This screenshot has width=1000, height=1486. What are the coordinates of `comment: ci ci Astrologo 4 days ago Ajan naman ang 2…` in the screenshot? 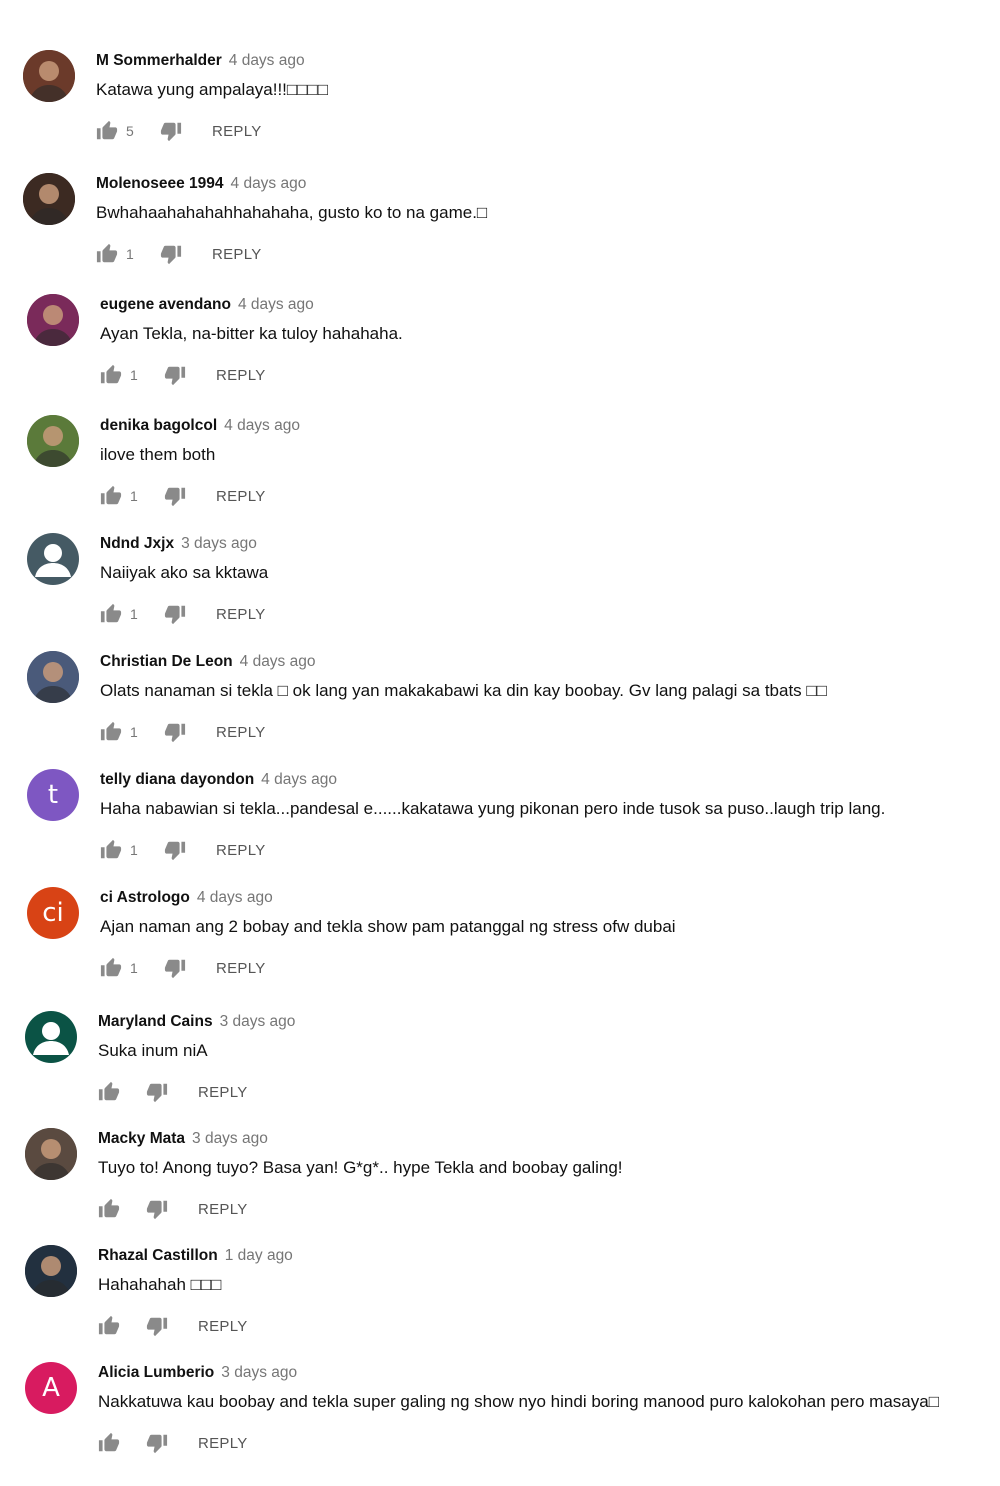 It's located at (500, 944).